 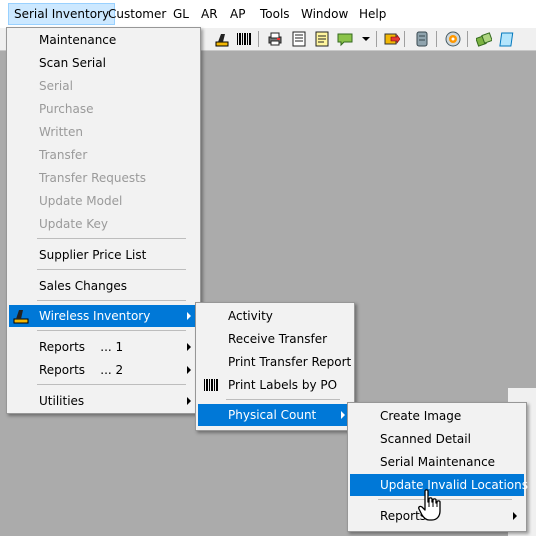 What do you see at coordinates (103, 401) in the screenshot?
I see `menu-item-utilities: Utilities` at bounding box center [103, 401].